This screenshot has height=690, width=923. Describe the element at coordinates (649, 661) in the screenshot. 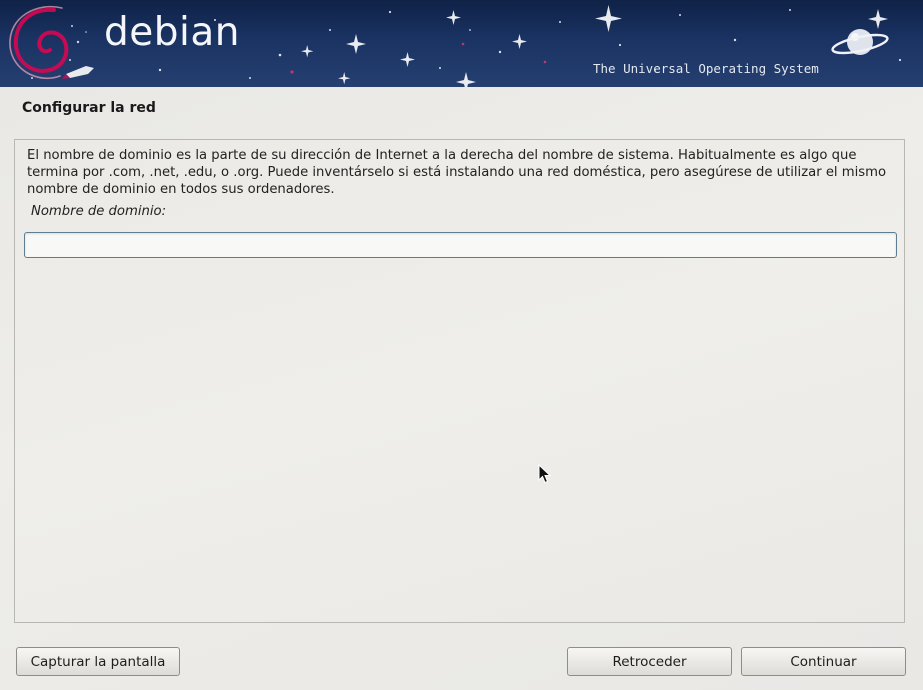

I see `back-button: Retroceder` at that location.